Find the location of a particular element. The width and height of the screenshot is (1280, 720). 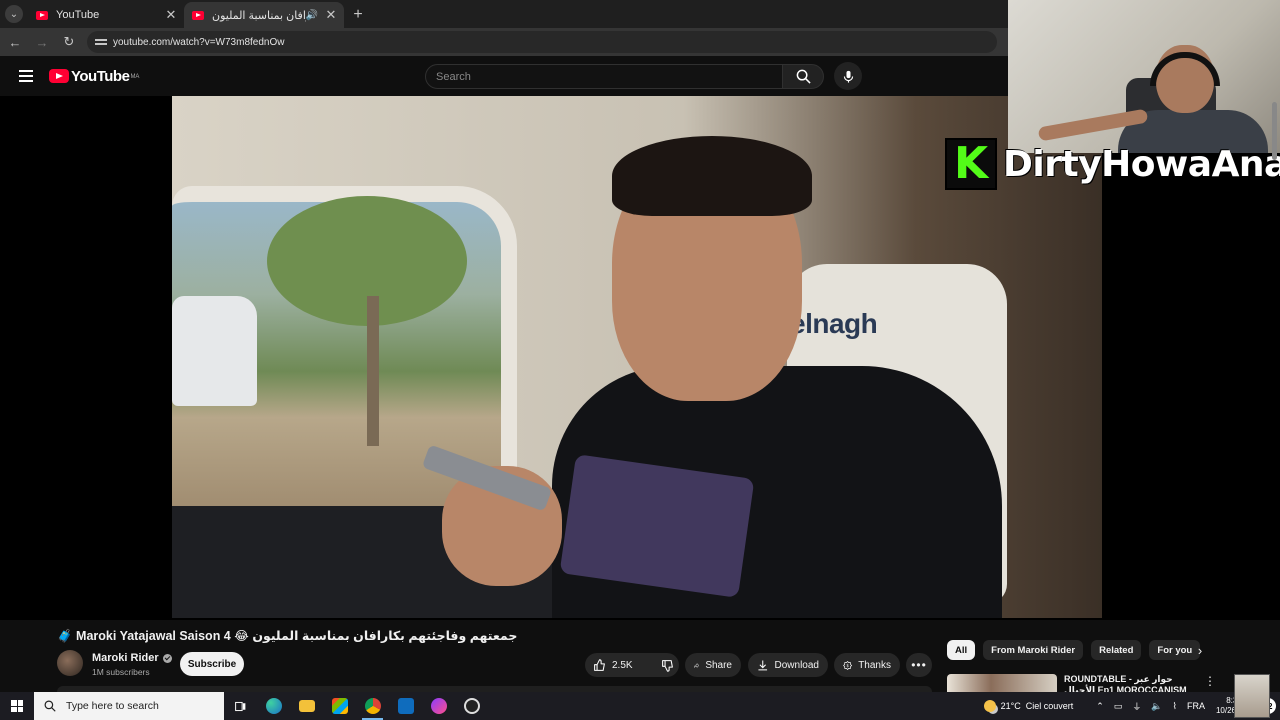

folder-icon is located at coordinates (306, 706).